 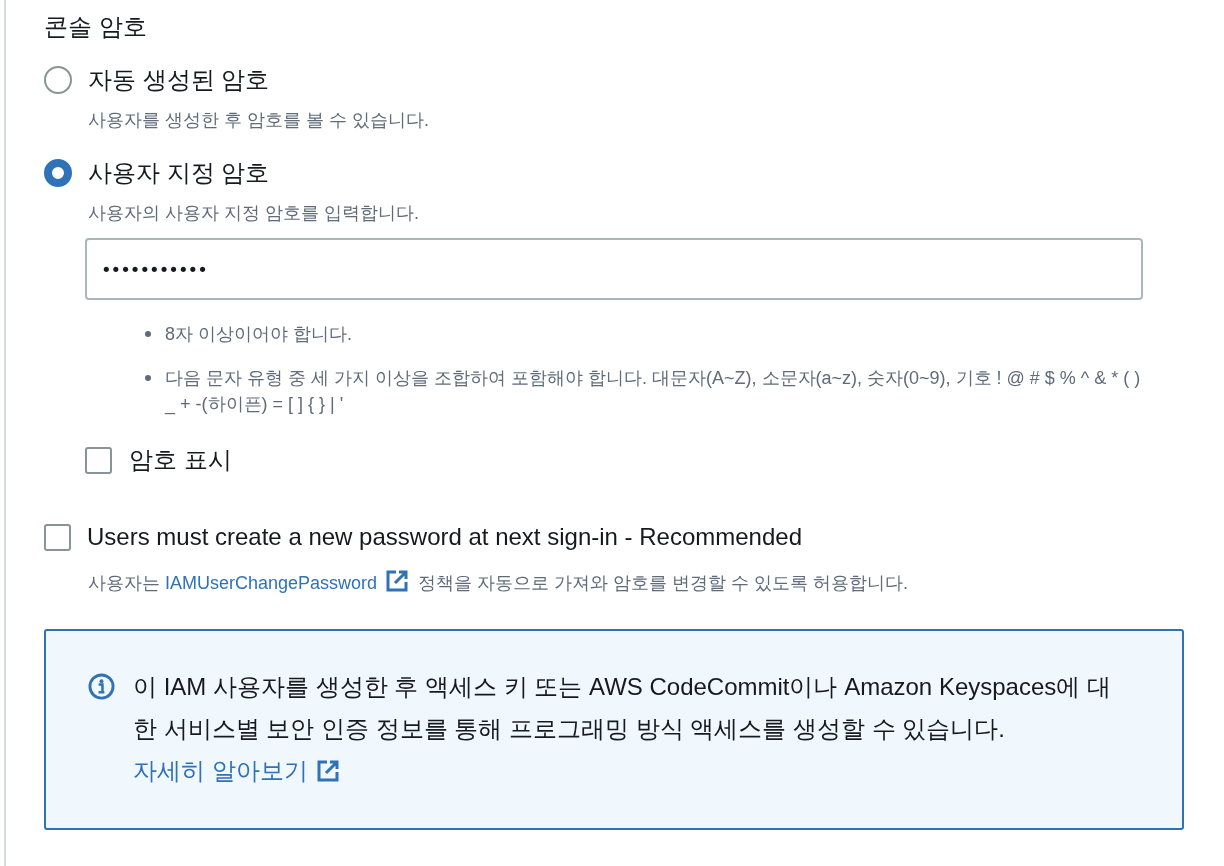 I want to click on requirement-text: 다음 문자 유형 중 세 가지 이상을 조합하여 포함해야 합니다. 대문자(A~Z), 소문자(a~z), 숫자(0~9), 기호 ! @ # $ % ^ & * ( ) _ + -(하이픈) = [ ] { } | ', so click(x=653, y=392).